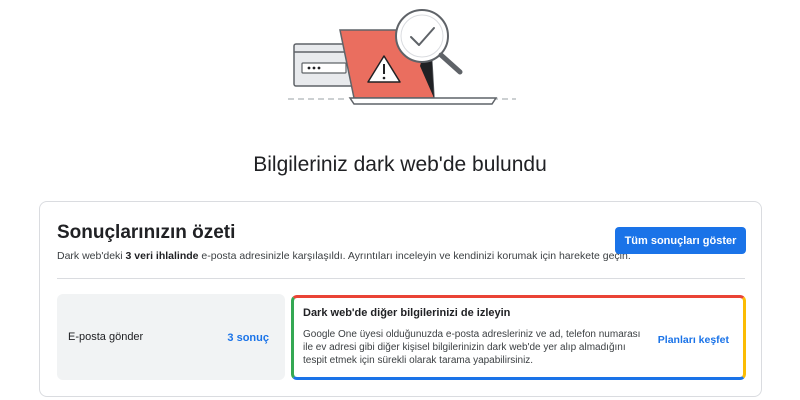  I want to click on divider, so click(401, 278).